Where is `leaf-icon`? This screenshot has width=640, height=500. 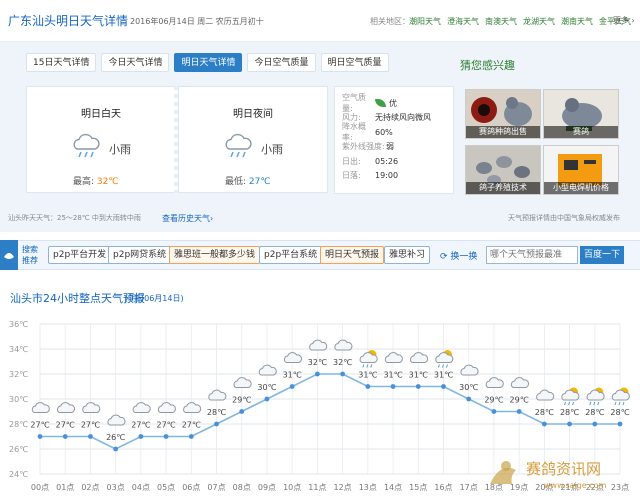 leaf-icon is located at coordinates (380, 103).